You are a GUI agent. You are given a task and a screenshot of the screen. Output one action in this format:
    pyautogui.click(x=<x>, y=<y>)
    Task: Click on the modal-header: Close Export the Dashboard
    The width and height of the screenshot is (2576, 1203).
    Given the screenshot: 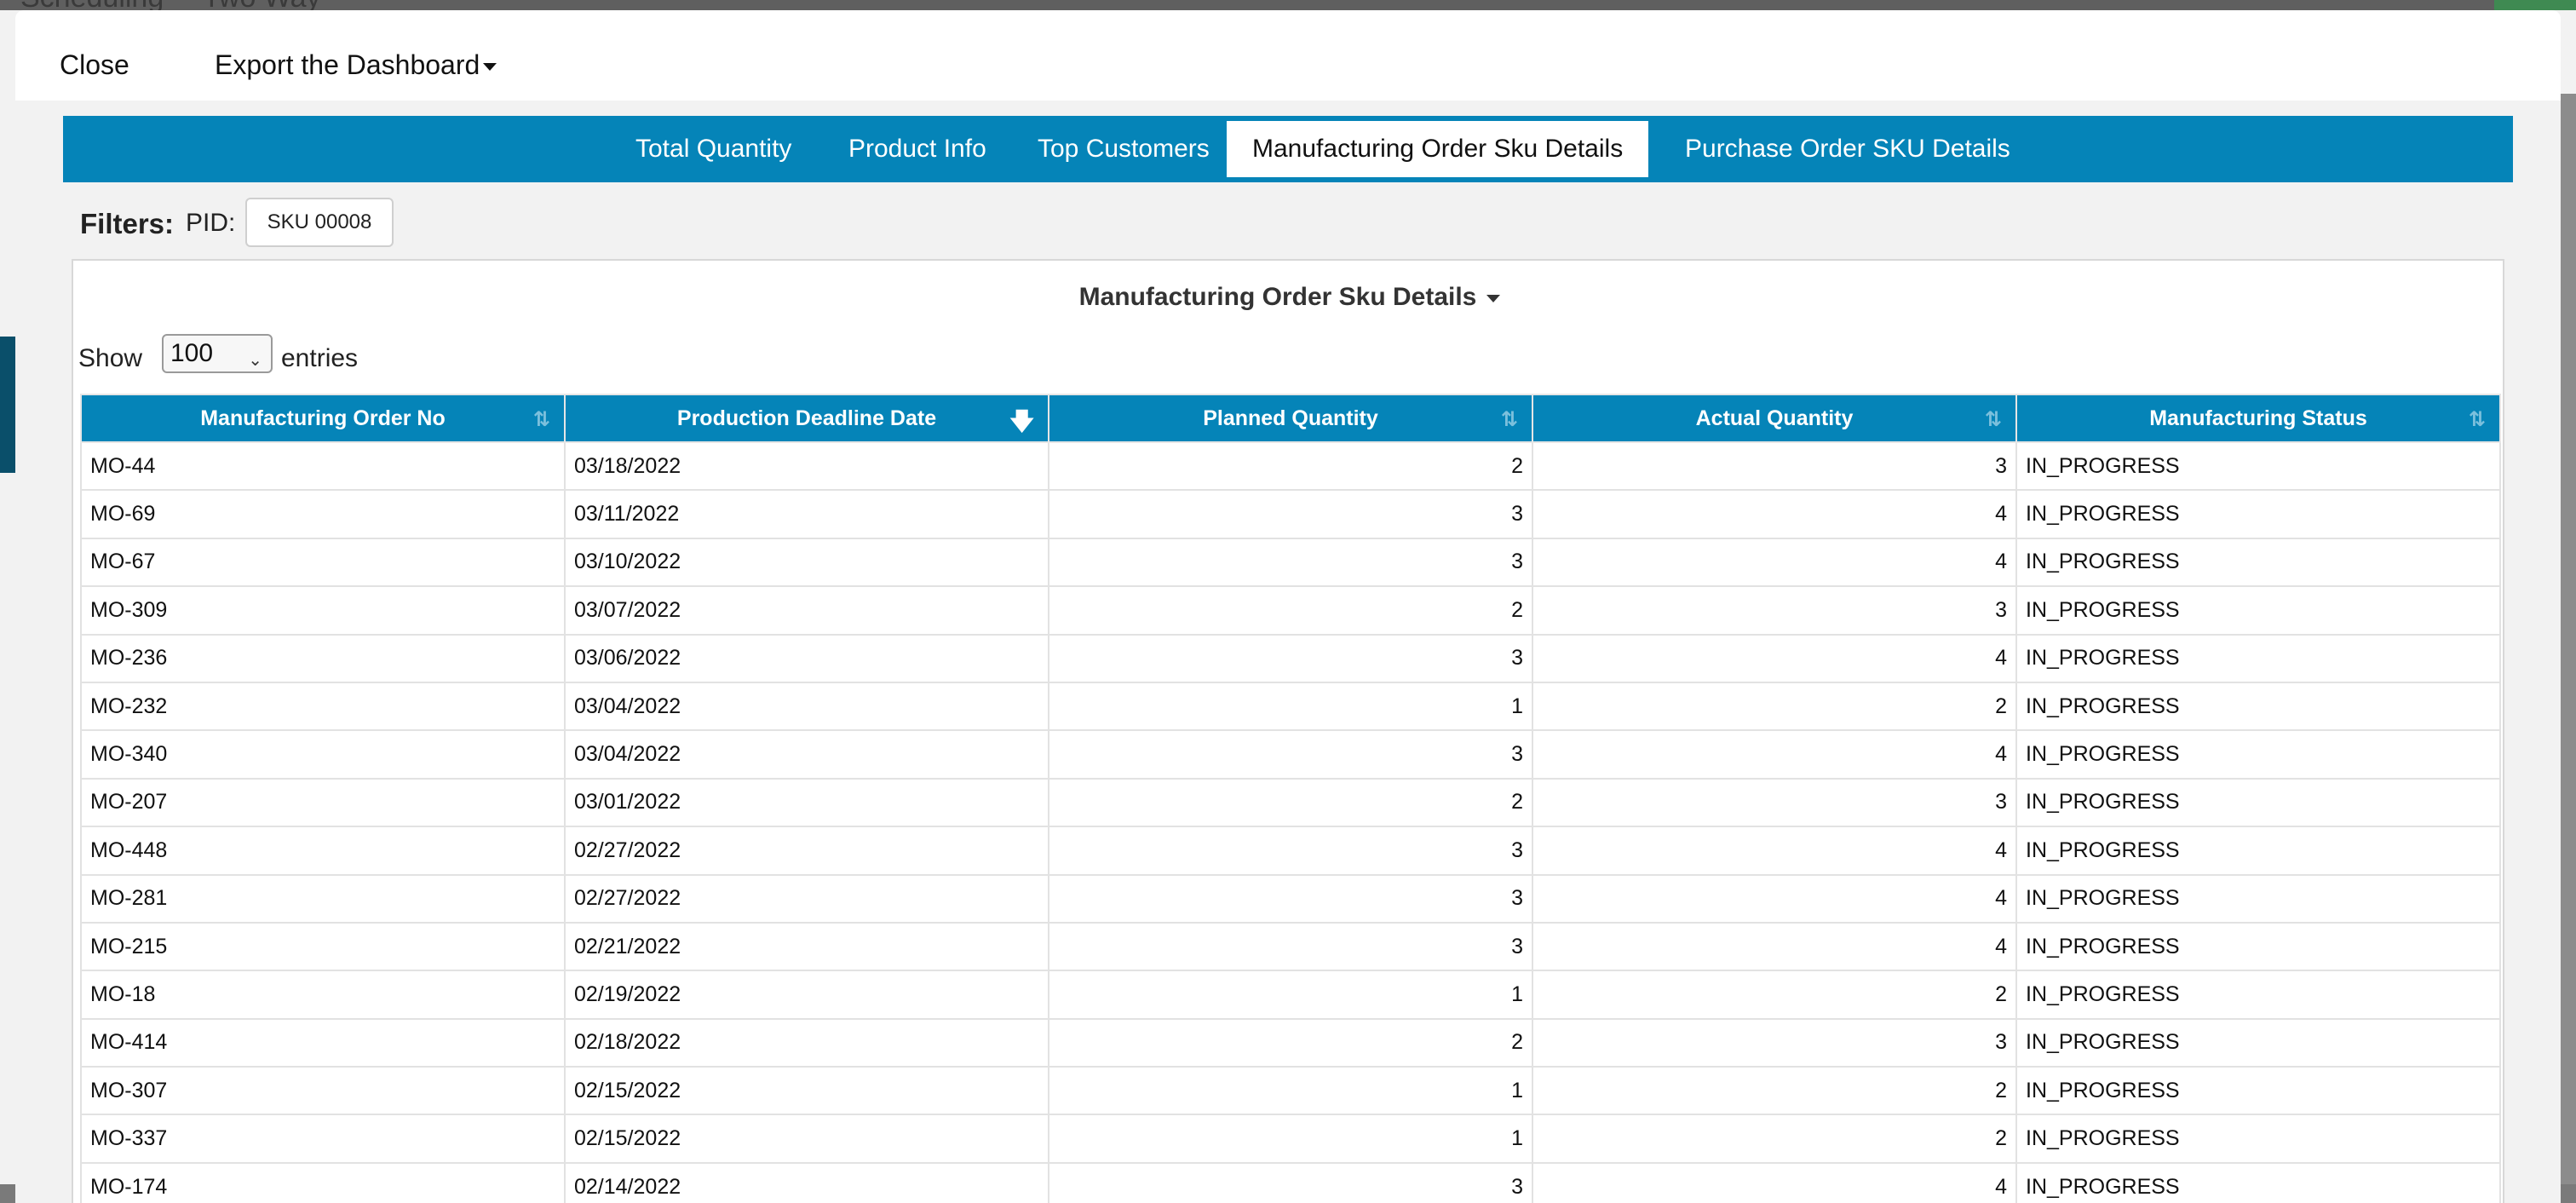 What is the action you would take?
    pyautogui.click(x=1288, y=55)
    